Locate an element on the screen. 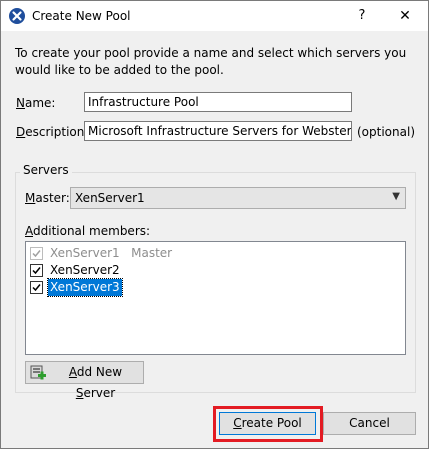 Image resolution: width=429 pixels, height=449 pixels. master-label: Master: is located at coordinates (47, 198).